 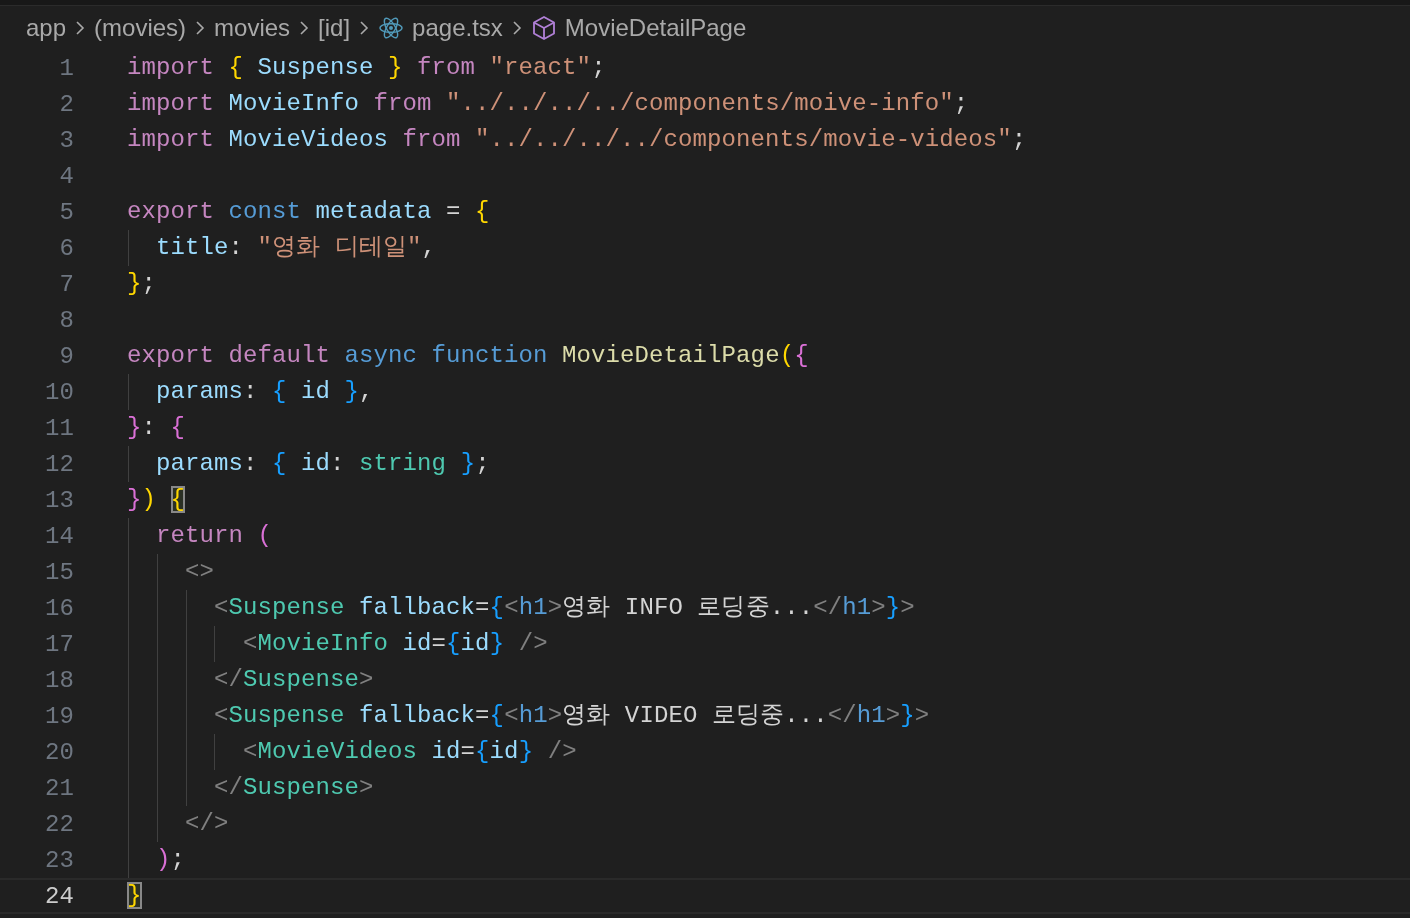 What do you see at coordinates (577, 139) in the screenshot?
I see `code-line: import MovieVideos from "../../../../components/movie-videos";` at bounding box center [577, 139].